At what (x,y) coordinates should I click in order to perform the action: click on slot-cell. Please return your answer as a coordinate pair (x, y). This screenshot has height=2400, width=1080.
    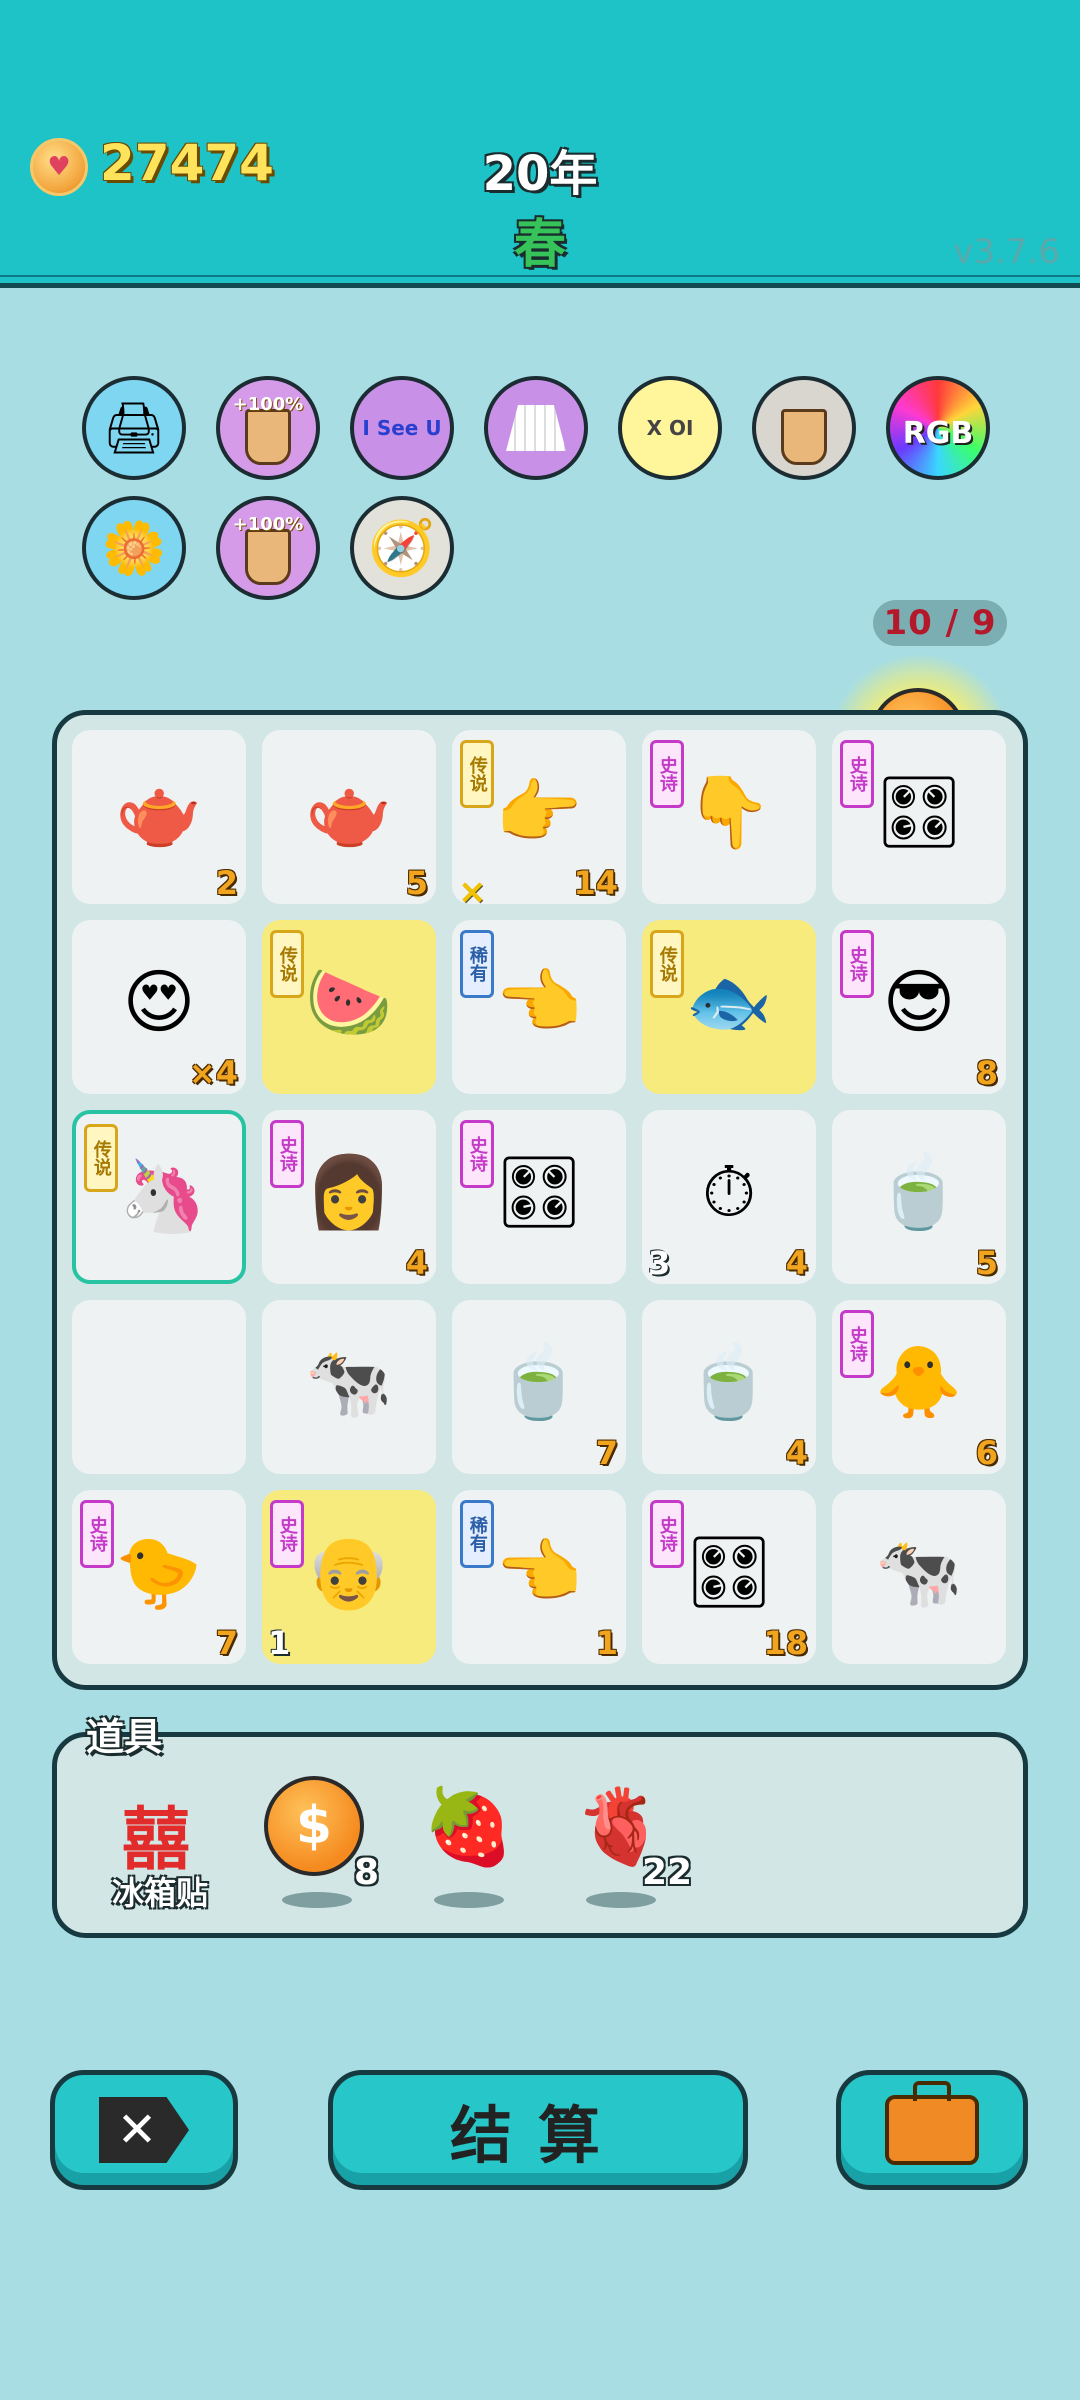
    Looking at the image, I should click on (159, 1387).